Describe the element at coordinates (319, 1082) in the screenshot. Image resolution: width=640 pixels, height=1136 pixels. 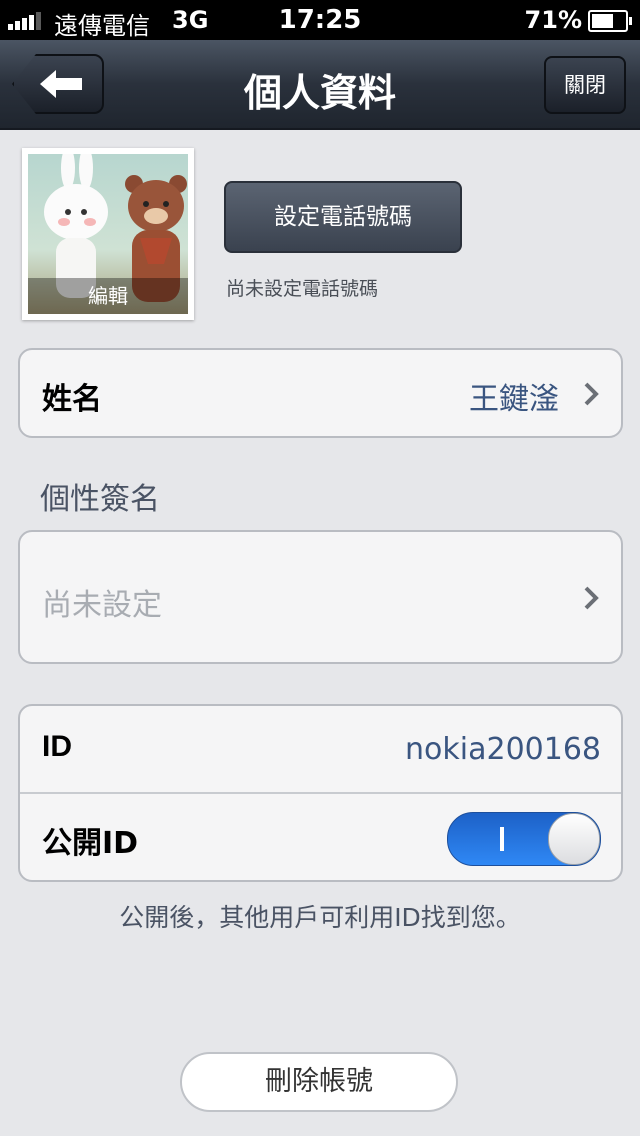
I see `delete-account-button: 刪除帳號` at that location.